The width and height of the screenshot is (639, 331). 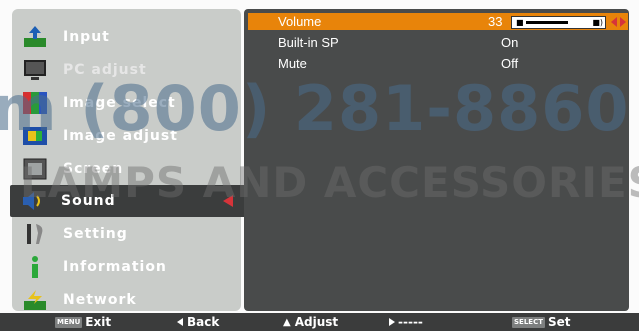 I want to click on footer-adjust: ▲ Adjust, so click(x=310, y=322).